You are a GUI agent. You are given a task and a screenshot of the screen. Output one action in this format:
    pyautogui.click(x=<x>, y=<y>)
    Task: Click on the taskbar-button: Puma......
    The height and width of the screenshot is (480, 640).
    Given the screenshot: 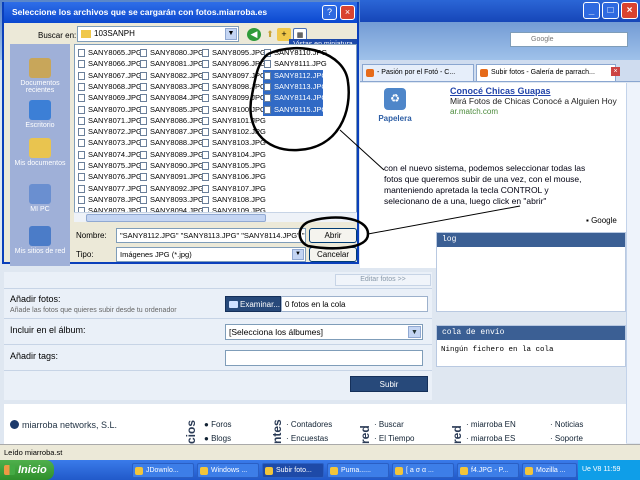 What is the action you would take?
    pyautogui.click(x=358, y=470)
    